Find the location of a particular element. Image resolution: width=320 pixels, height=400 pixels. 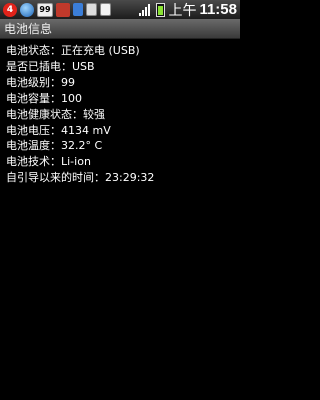

info-label: 电池电压： is located at coordinates (33, 130).